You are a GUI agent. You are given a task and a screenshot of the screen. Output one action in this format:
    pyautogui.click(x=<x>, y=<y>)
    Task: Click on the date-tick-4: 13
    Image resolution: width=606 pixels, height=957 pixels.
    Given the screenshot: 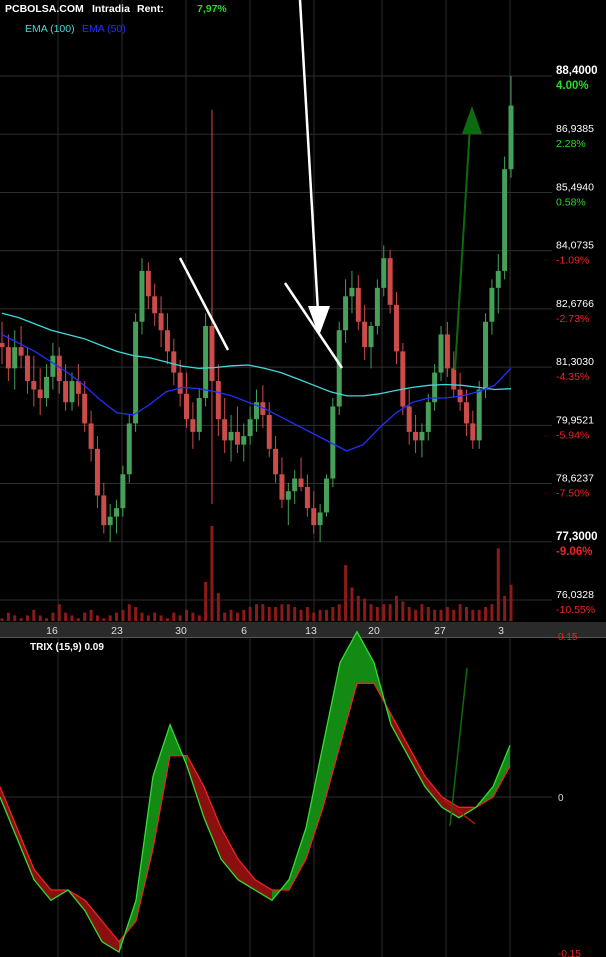 What is the action you would take?
    pyautogui.click(x=311, y=631)
    